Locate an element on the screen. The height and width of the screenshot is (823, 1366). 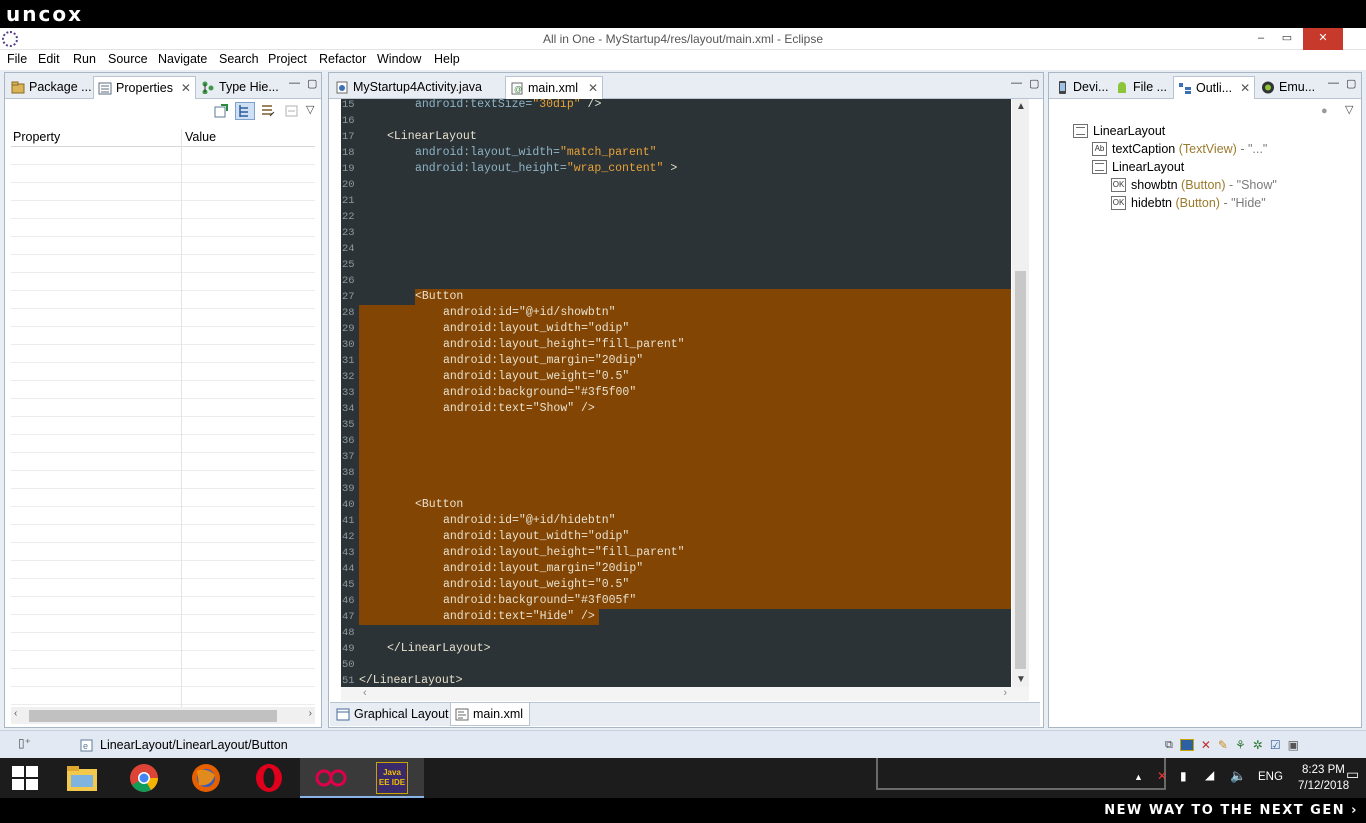
show-categories-icon is located at coordinates (222, 111).